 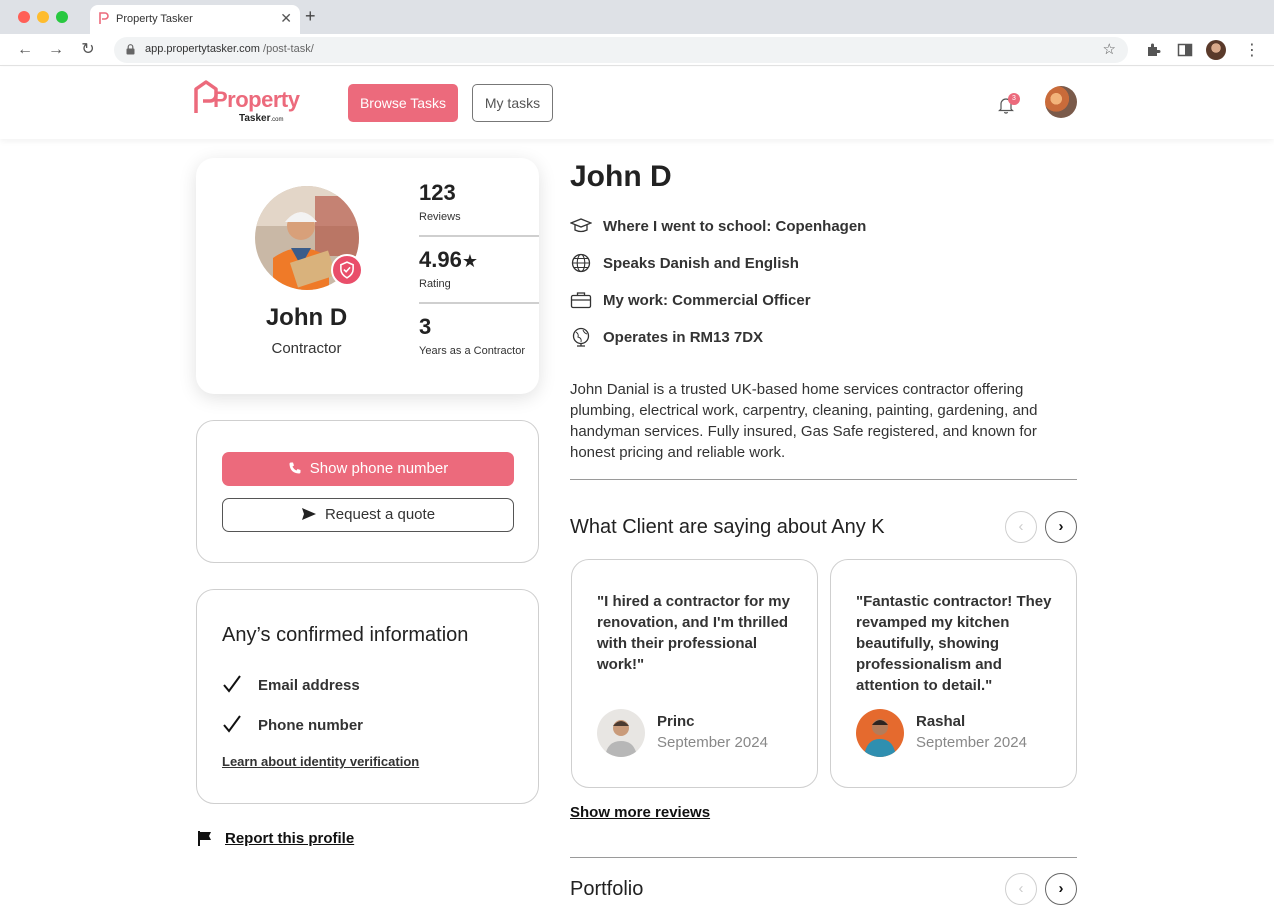 What do you see at coordinates (621, 50) in the screenshot?
I see `url-field: app.propertytasker.com /post-task/ ☆` at bounding box center [621, 50].